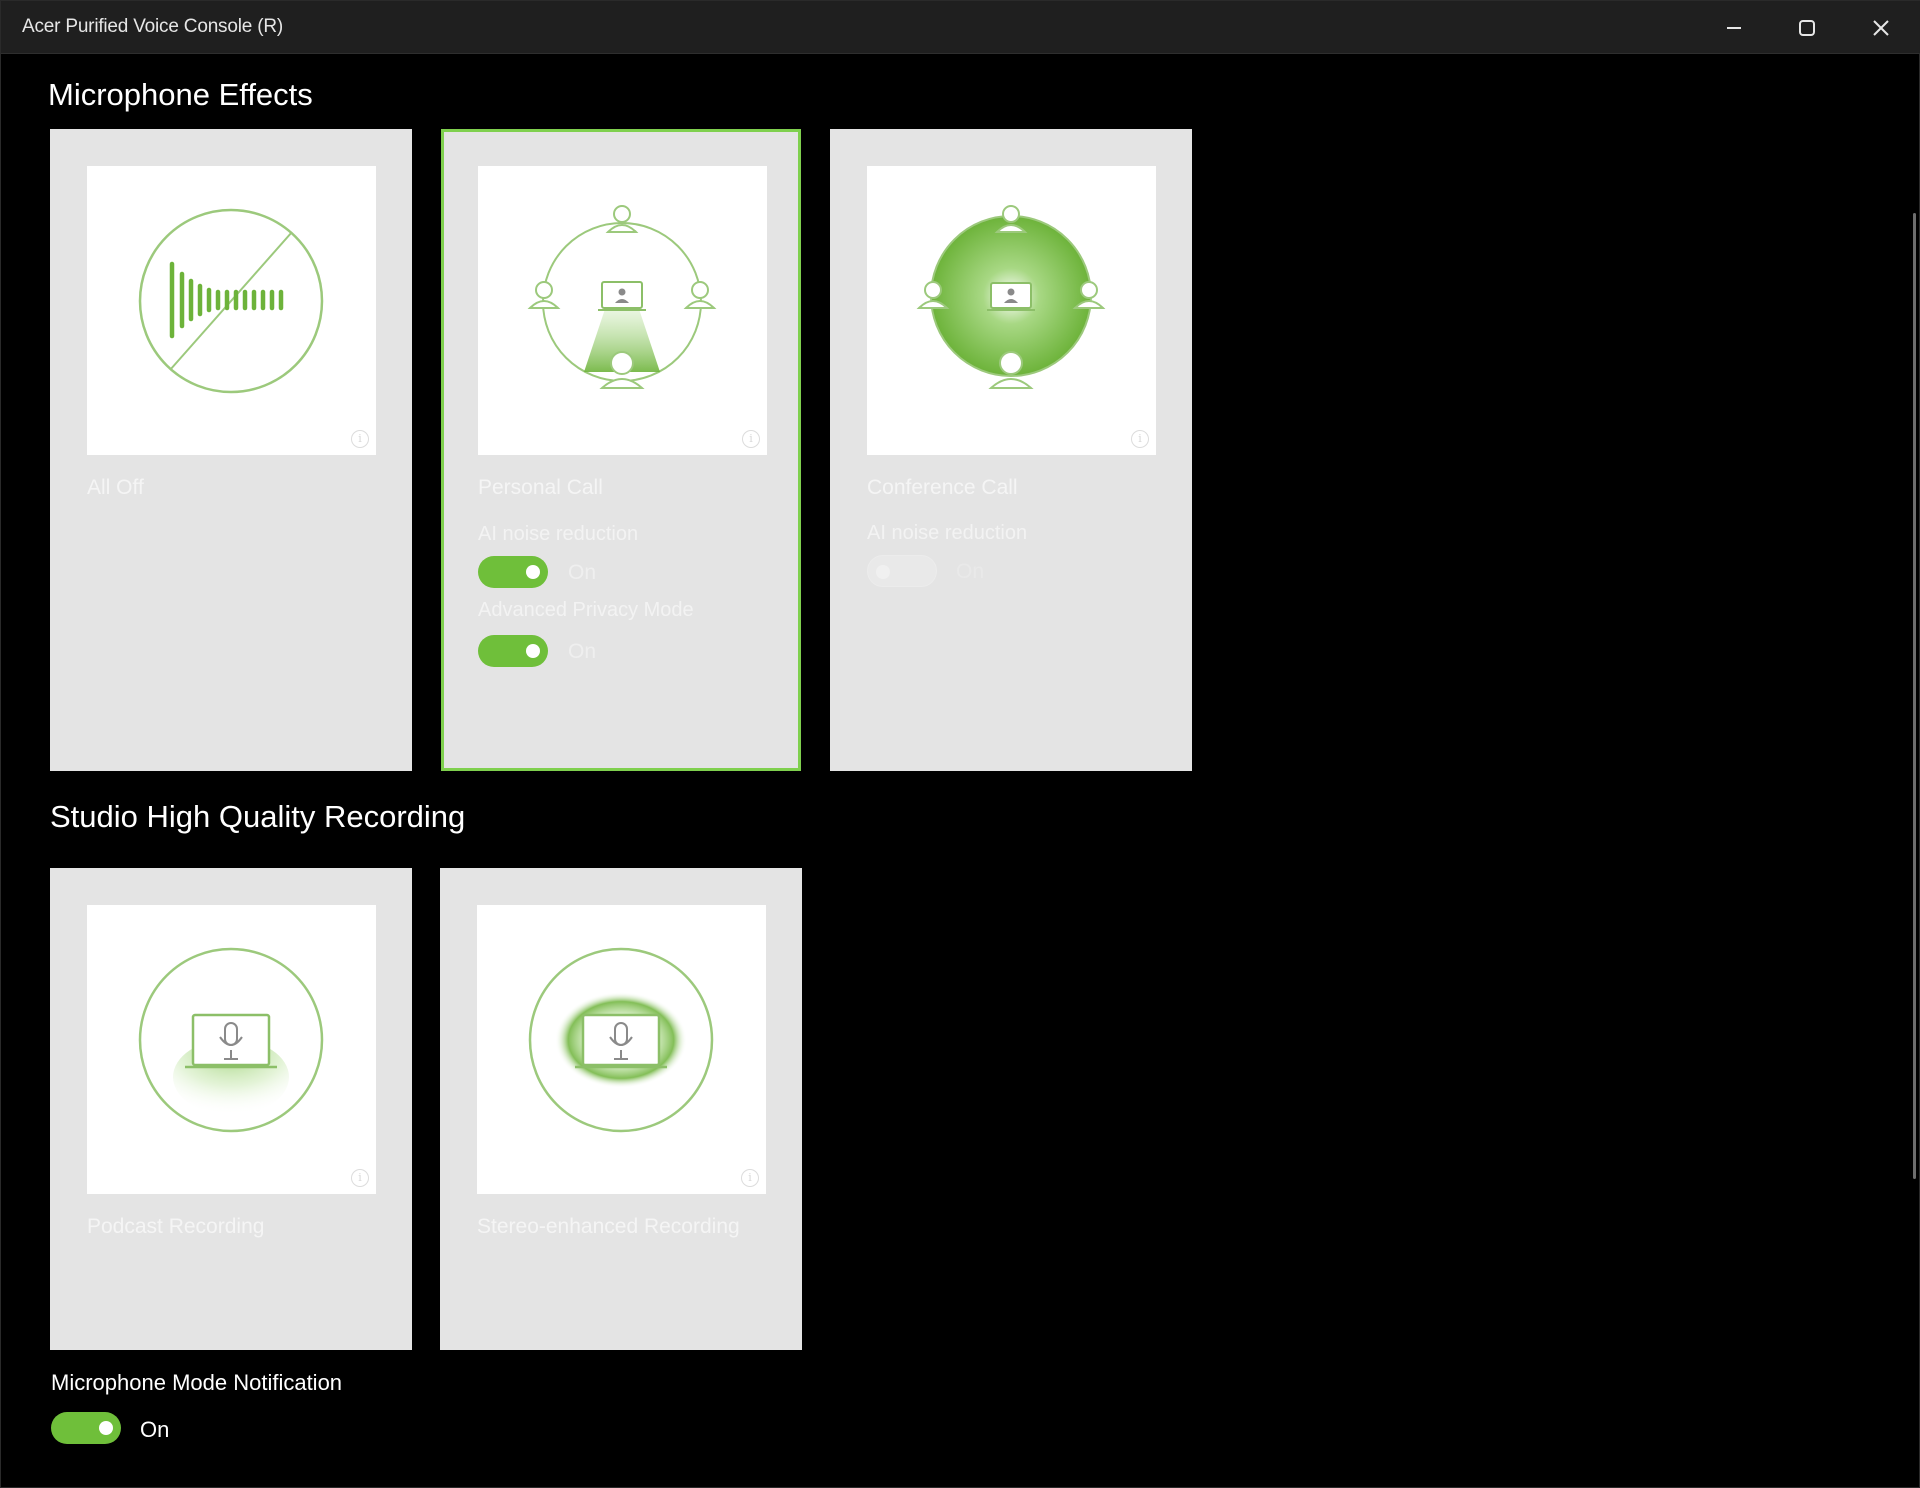  Describe the element at coordinates (197, 1382) in the screenshot. I see `microphone-mode-notification-label: Microphone Mode Notification` at that location.